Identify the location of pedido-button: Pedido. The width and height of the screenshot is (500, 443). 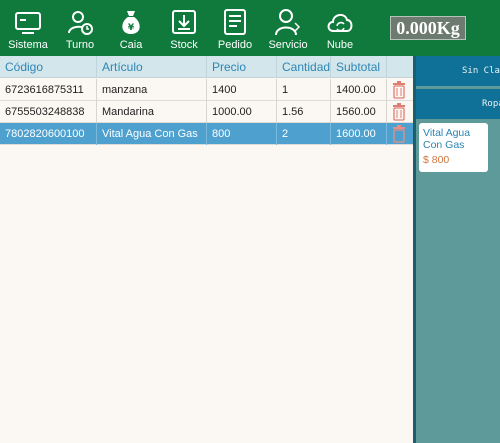
(235, 28).